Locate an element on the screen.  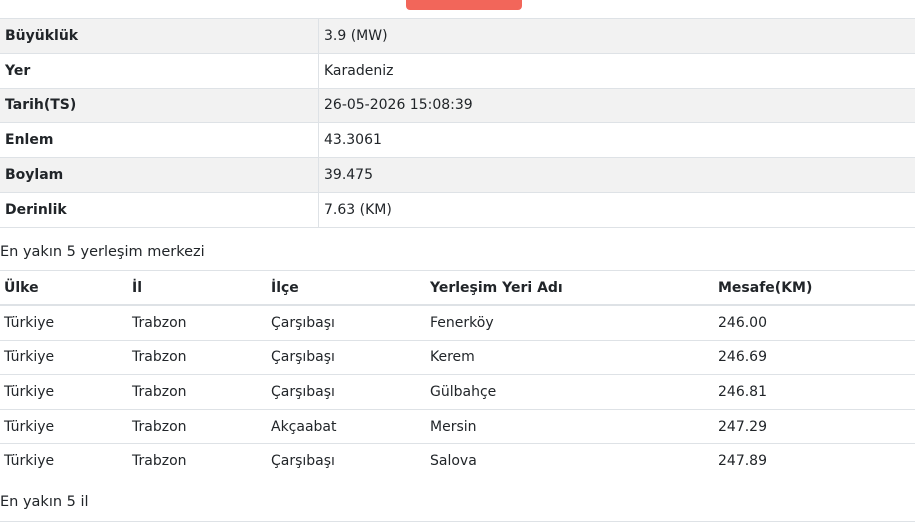
top-action-button is located at coordinates (464, 5).